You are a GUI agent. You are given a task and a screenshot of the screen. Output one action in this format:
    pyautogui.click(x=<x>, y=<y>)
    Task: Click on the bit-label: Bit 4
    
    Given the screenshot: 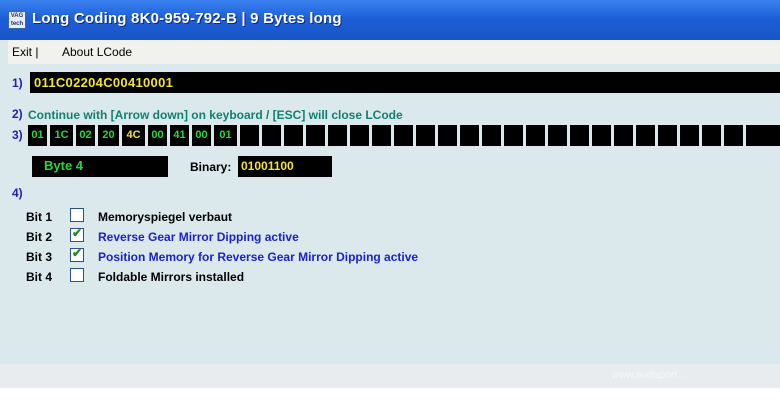 What is the action you would take?
    pyautogui.click(x=39, y=277)
    